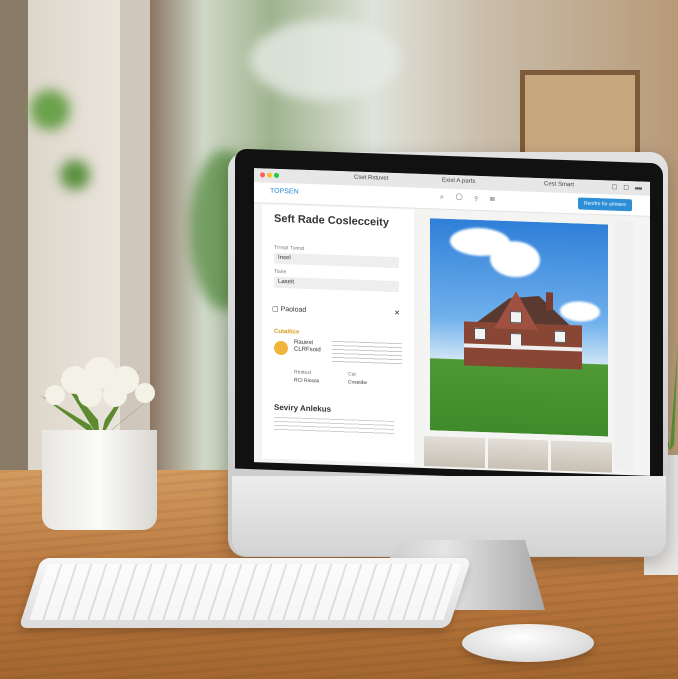 The height and width of the screenshot is (679, 678). I want to click on house-chimney, so click(549, 301).